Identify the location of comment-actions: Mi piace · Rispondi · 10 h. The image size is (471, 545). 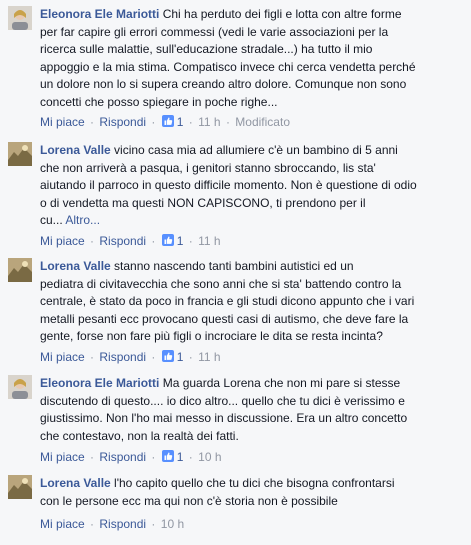
(112, 524).